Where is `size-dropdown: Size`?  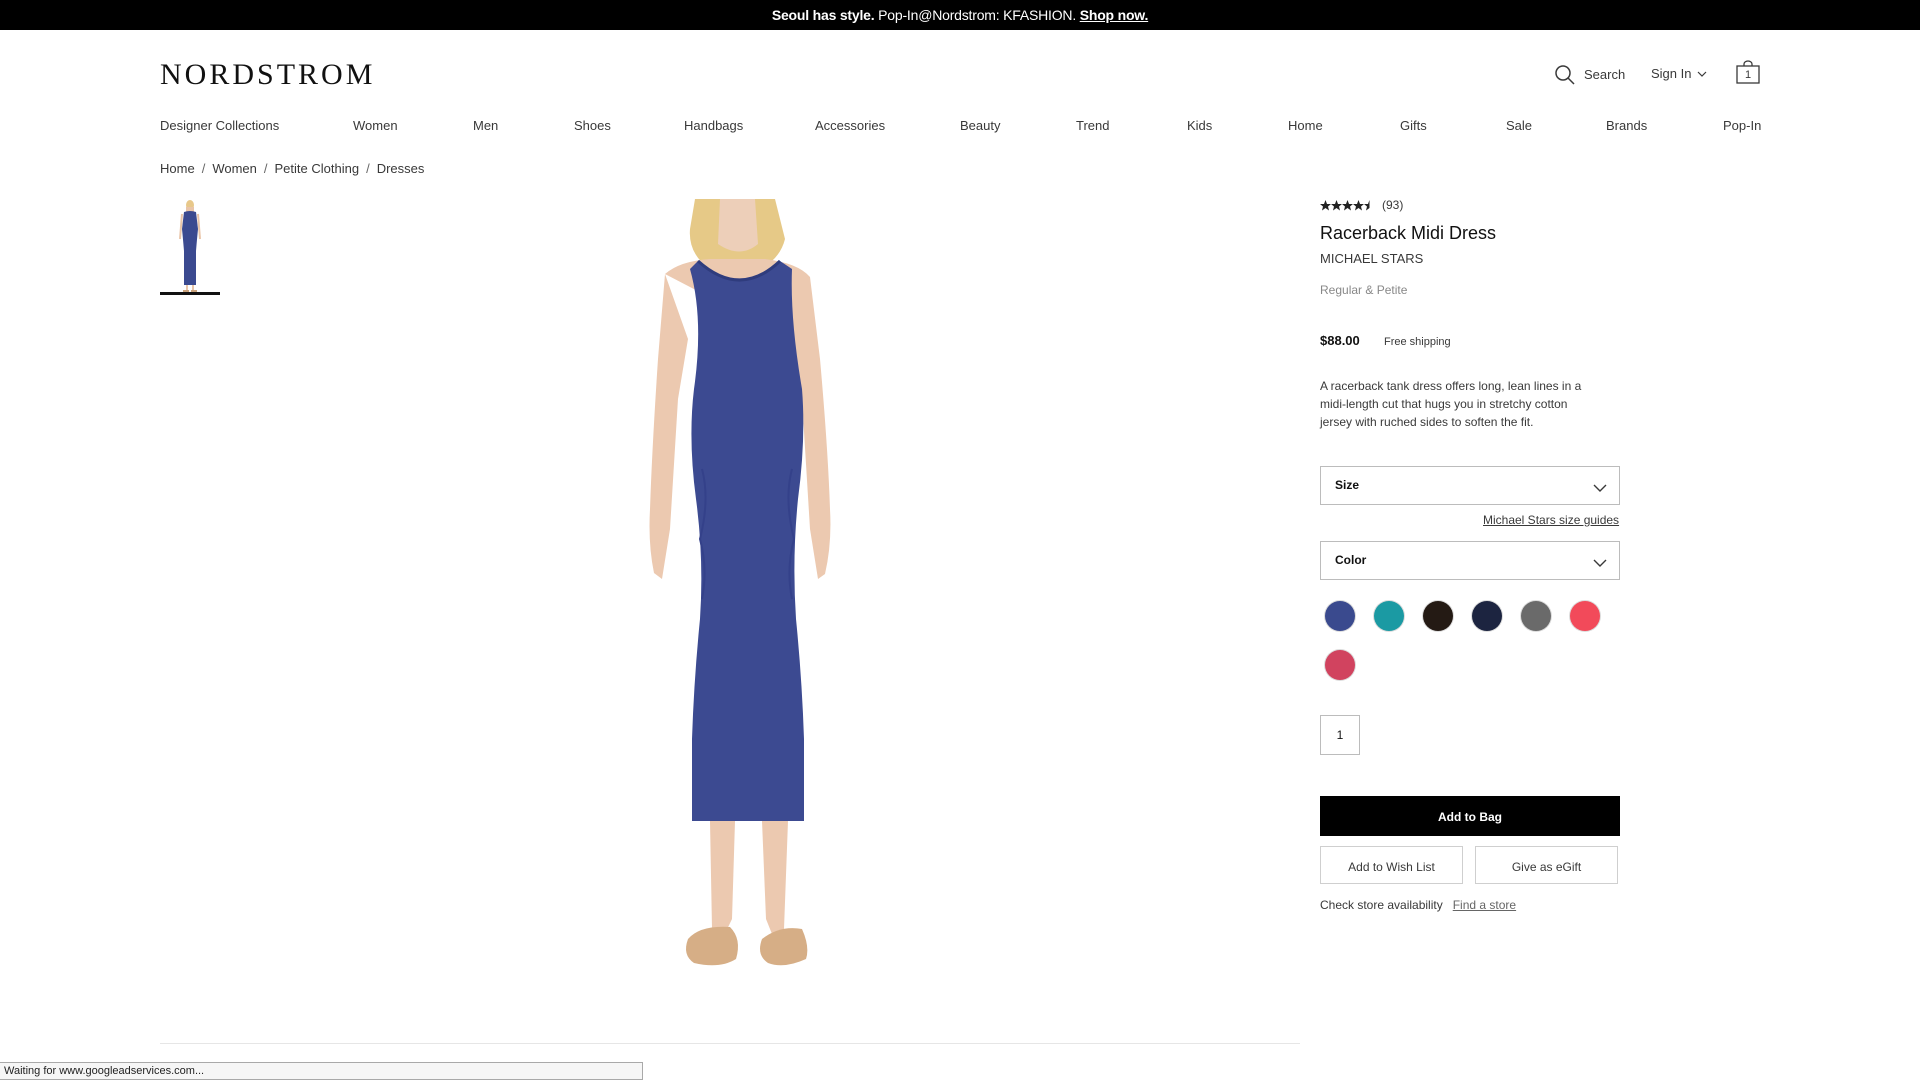 size-dropdown: Size is located at coordinates (1470, 485).